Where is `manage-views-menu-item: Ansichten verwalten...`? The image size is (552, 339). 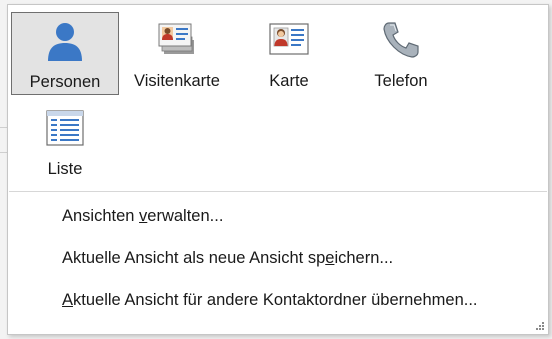 manage-views-menu-item: Ansichten verwalten... is located at coordinates (142, 216).